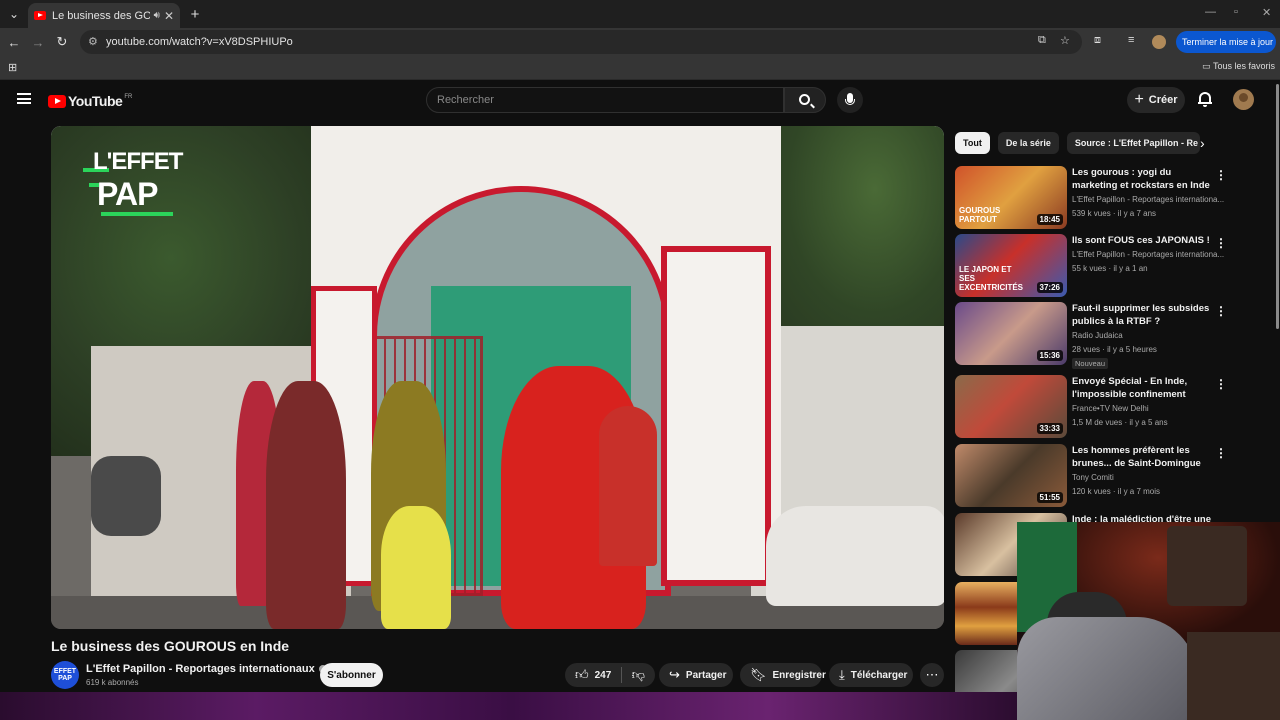 This screenshot has width=1280, height=720. What do you see at coordinates (1277, 206) in the screenshot?
I see `page-scrollbar` at bounding box center [1277, 206].